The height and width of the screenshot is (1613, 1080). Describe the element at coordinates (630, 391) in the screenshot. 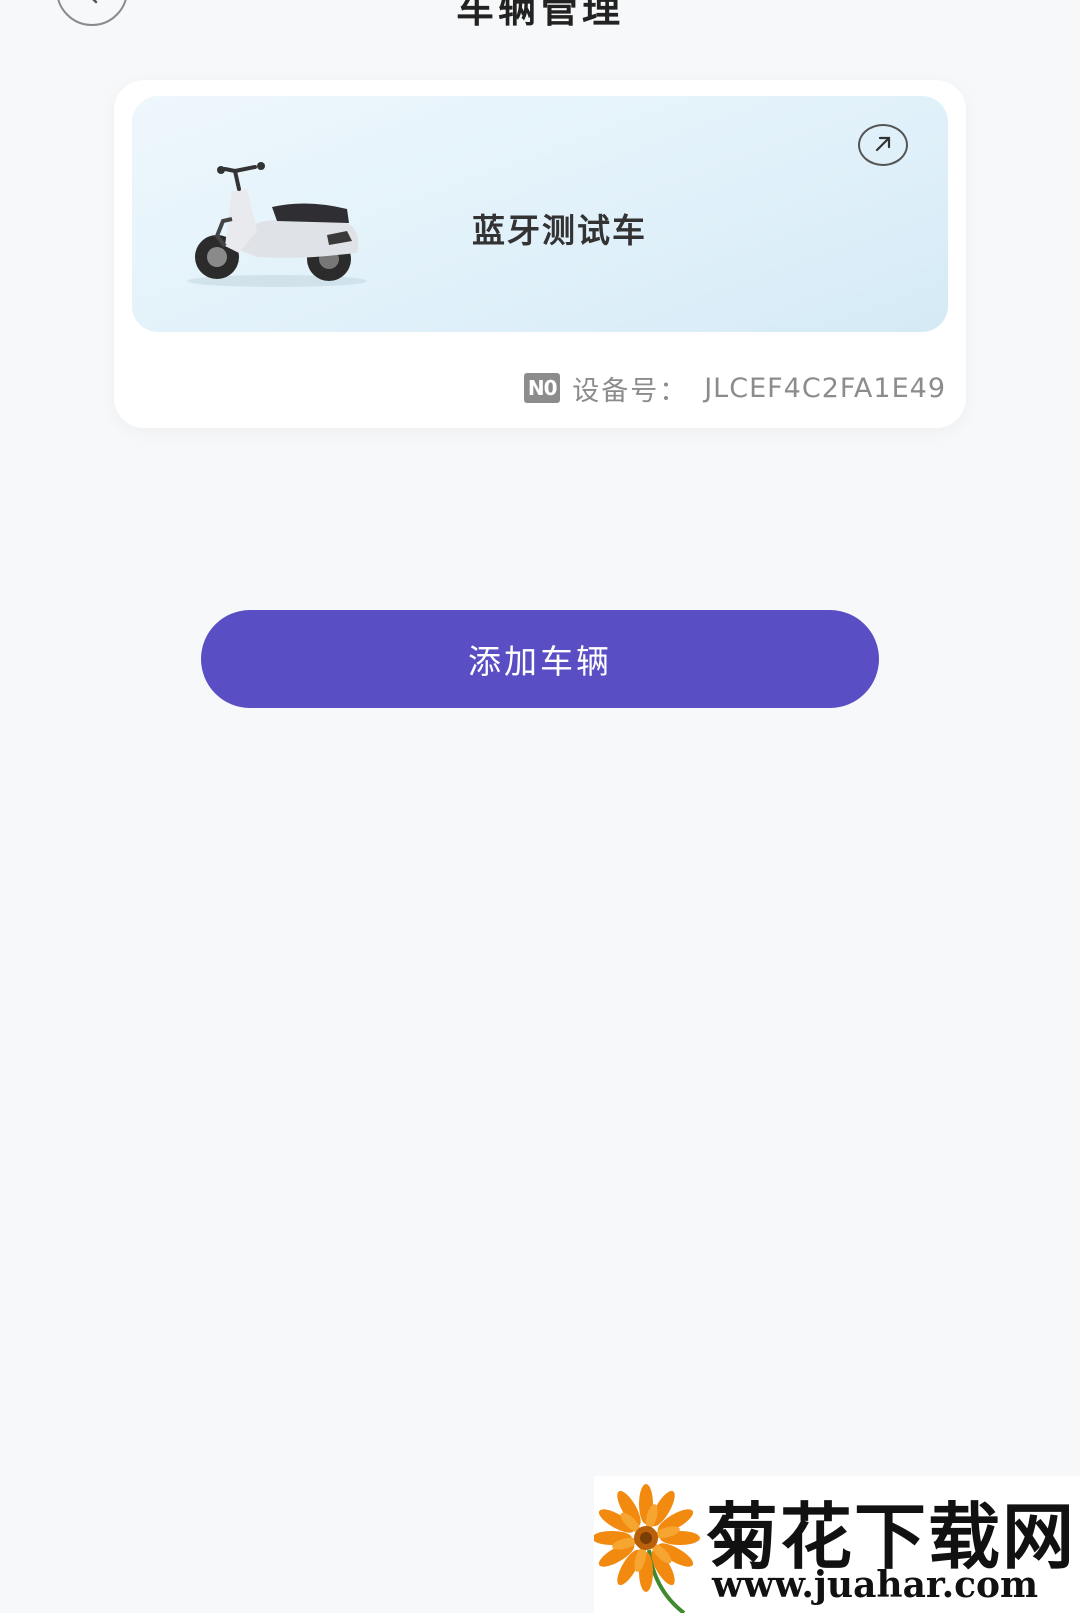

I see `device-number-label: 设备号：` at that location.